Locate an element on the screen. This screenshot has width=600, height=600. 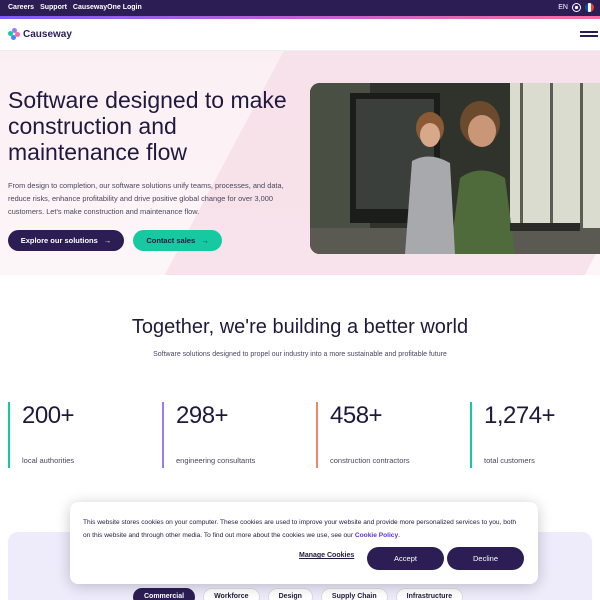
stat-engineering-consultants: 298+ engineering consultants is located at coordinates (237, 435).